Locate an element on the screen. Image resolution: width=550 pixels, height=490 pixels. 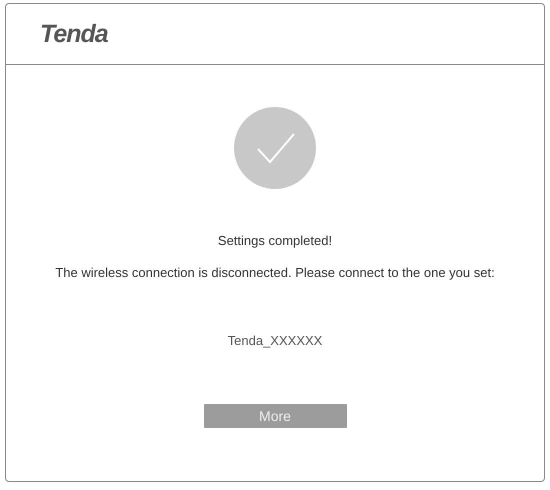
status-title: Settings completed! is located at coordinates (275, 240).